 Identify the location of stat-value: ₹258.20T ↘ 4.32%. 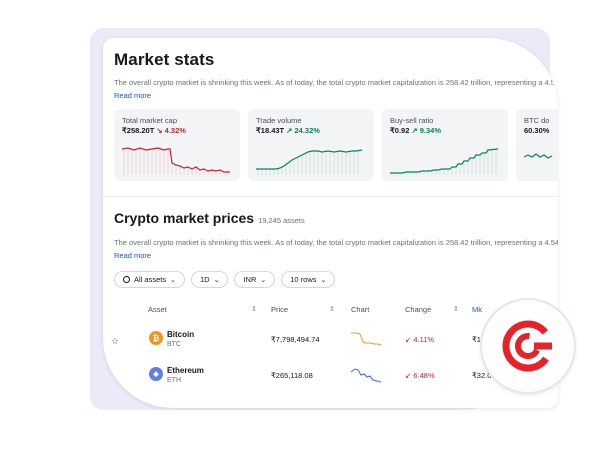
(154, 130).